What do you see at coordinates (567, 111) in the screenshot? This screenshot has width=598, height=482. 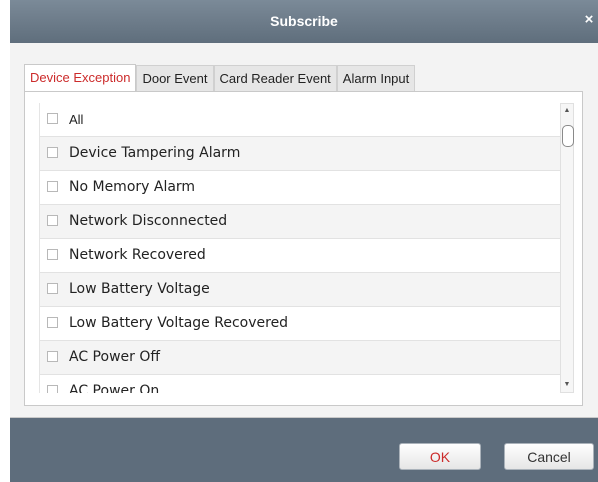 I see `scroll-up-icon: ▲` at bounding box center [567, 111].